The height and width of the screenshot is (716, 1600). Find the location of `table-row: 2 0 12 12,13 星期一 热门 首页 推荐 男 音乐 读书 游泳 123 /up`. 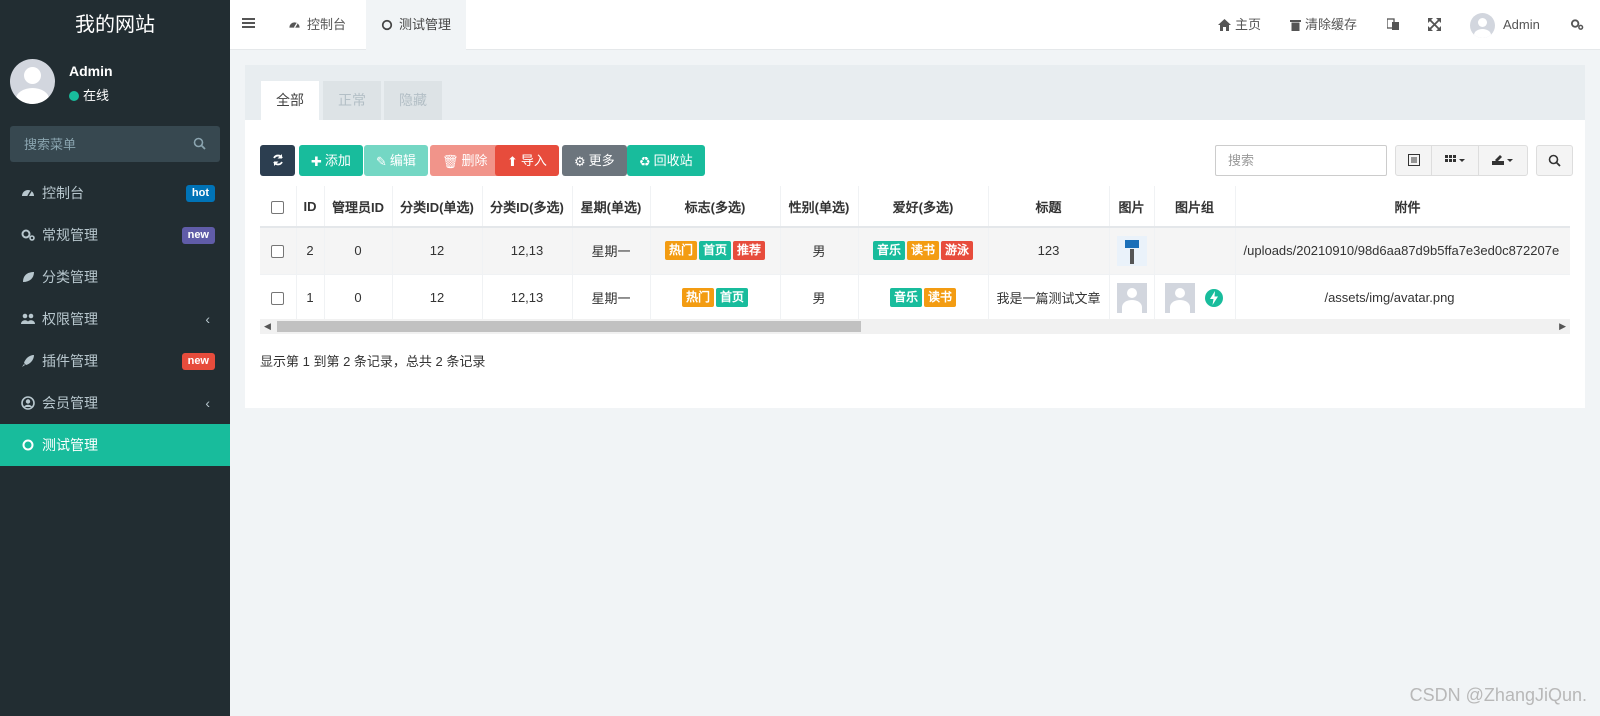

table-row: 2 0 12 12,13 星期一 热门 首页 推荐 男 音乐 读书 游泳 123 /up is located at coordinates (915, 251).